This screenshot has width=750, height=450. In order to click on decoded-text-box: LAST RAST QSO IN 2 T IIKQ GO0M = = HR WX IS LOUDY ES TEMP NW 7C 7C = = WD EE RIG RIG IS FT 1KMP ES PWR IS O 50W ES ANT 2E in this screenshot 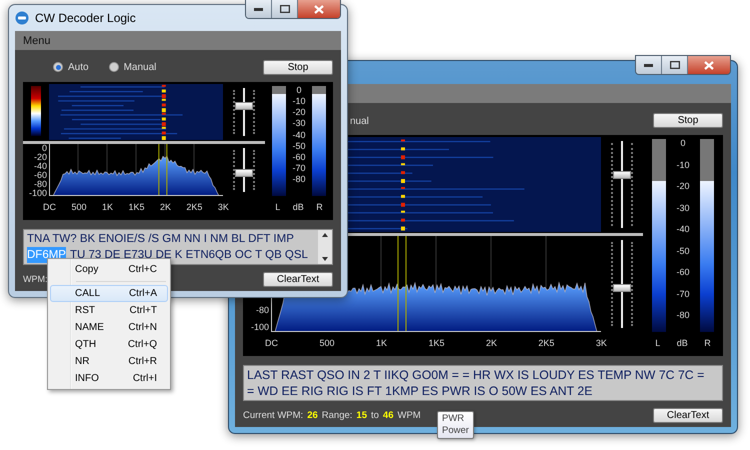, I will do `click(483, 383)`.